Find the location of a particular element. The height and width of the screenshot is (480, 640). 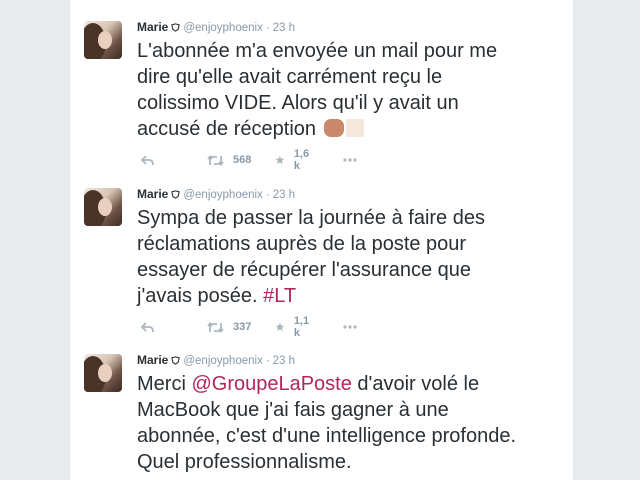

unsupported-emoji-box is located at coordinates (354, 128).